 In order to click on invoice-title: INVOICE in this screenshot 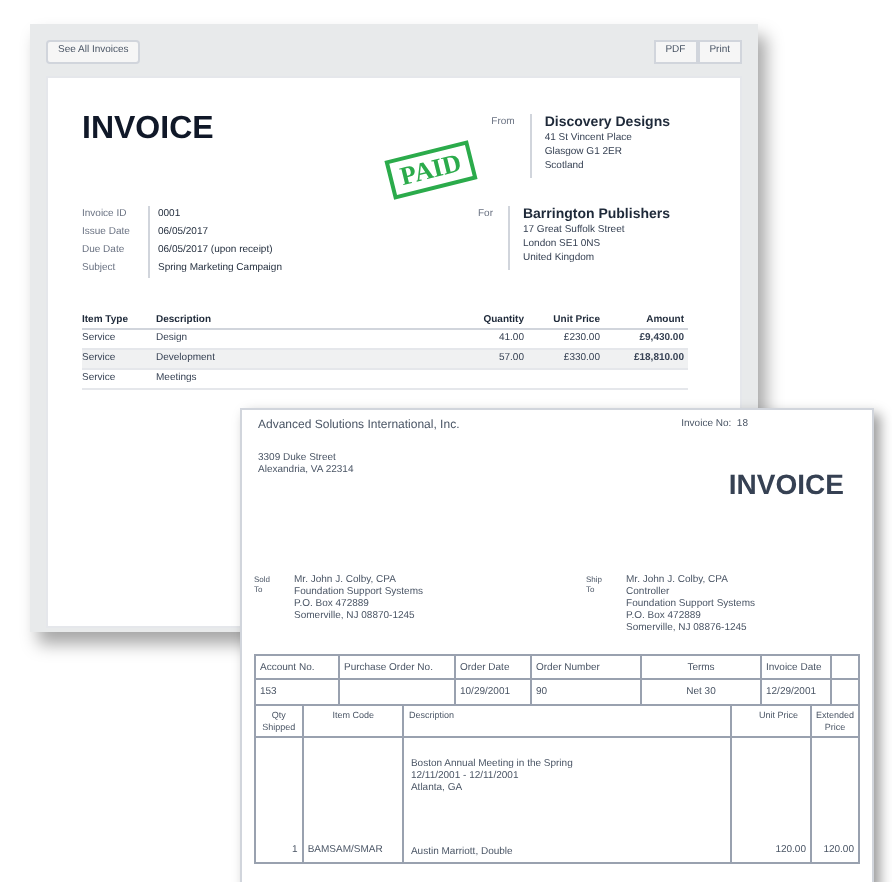, I will do `click(786, 485)`.